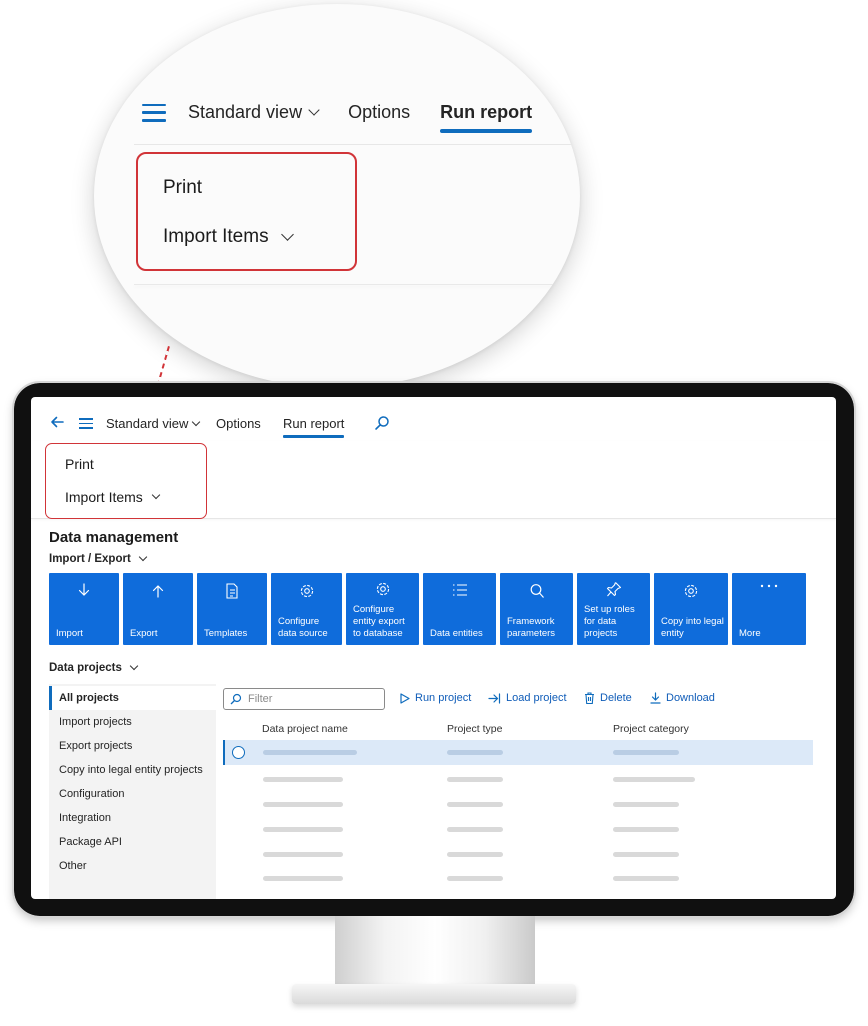 This screenshot has height=1026, width=868. What do you see at coordinates (379, 112) in the screenshot?
I see `zoom-tab-options: Options` at bounding box center [379, 112].